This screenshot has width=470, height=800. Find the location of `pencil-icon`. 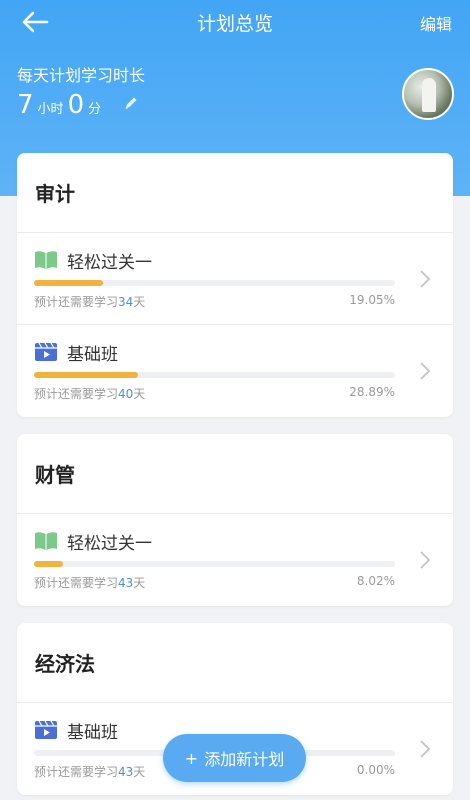

pencil-icon is located at coordinates (131, 105).